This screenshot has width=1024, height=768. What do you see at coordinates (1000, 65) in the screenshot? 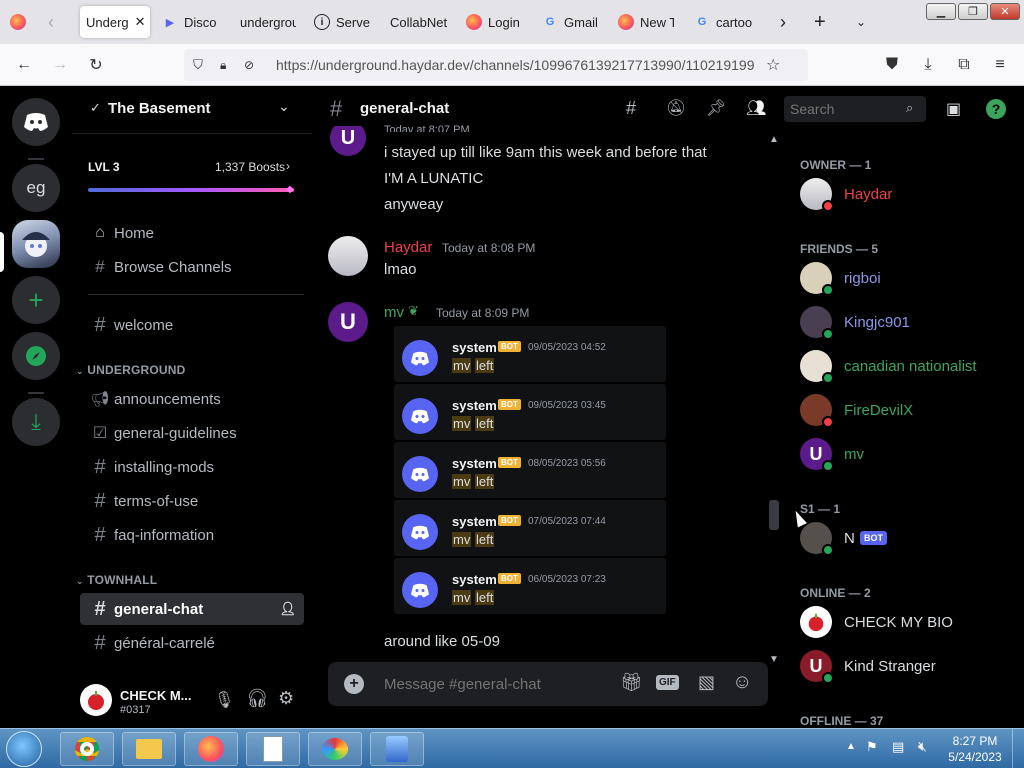
I see `menu-icon: ≡` at bounding box center [1000, 65].